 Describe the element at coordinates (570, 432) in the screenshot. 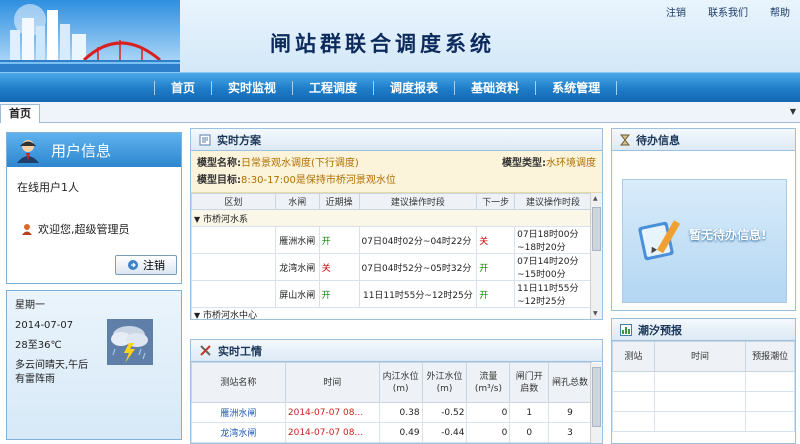

I see `gates-total: 3` at that location.